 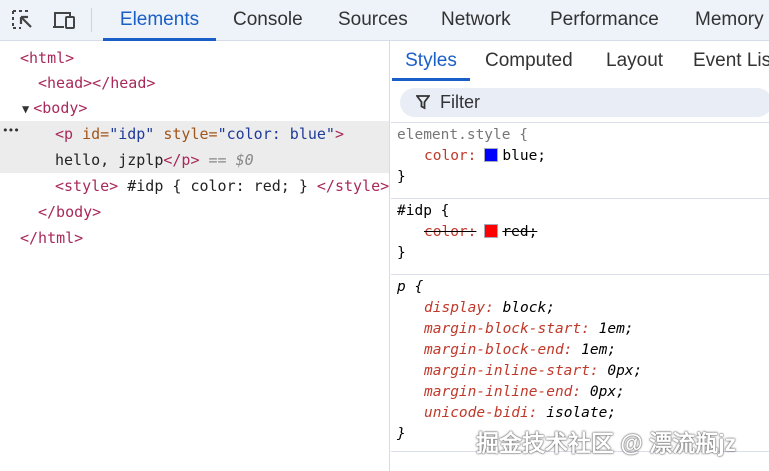 I want to click on tab-sources: Sources, so click(x=373, y=20).